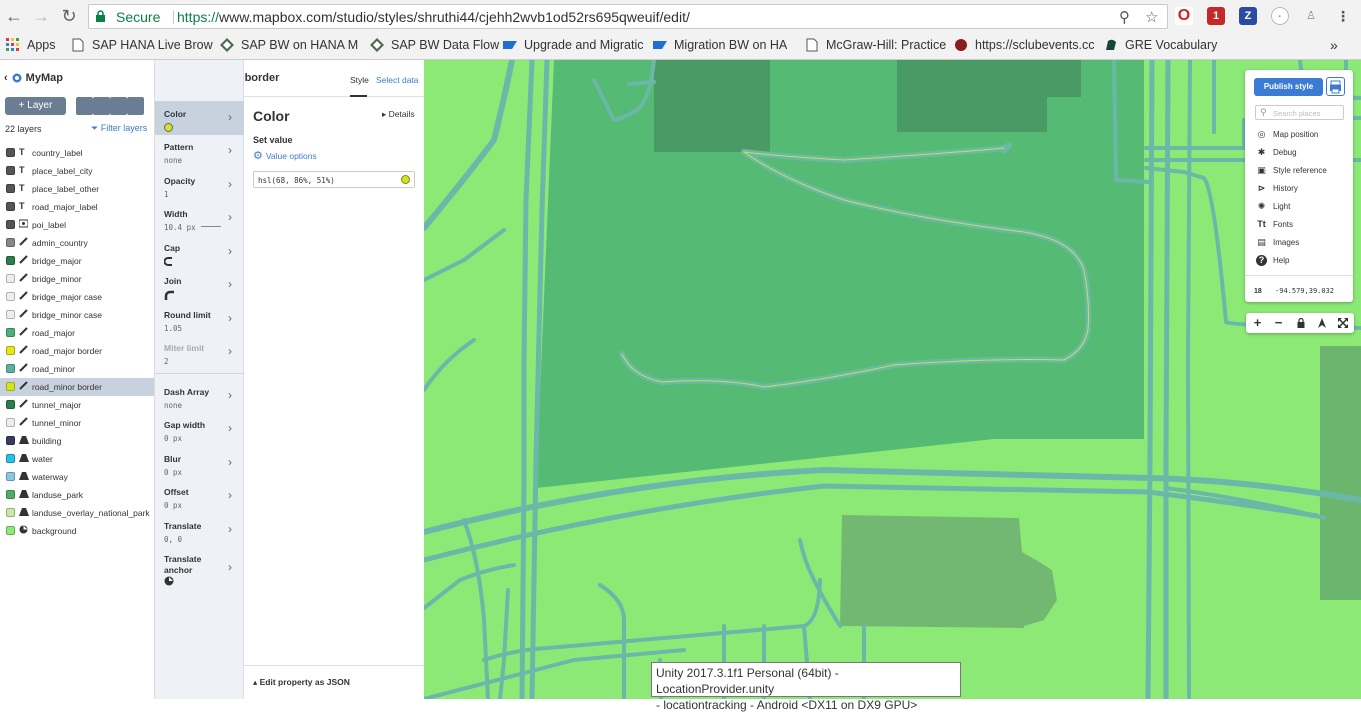 Image resolution: width=1361 pixels, height=713 pixels. I want to click on zoom-in-button: +, so click(1257, 323).